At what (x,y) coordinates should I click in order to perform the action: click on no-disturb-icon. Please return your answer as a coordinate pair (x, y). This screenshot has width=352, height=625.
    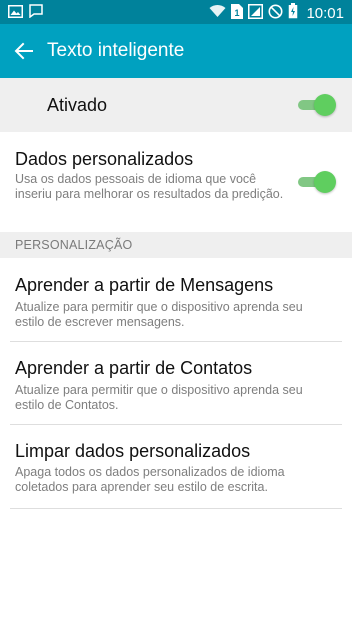
    Looking at the image, I should click on (275, 14).